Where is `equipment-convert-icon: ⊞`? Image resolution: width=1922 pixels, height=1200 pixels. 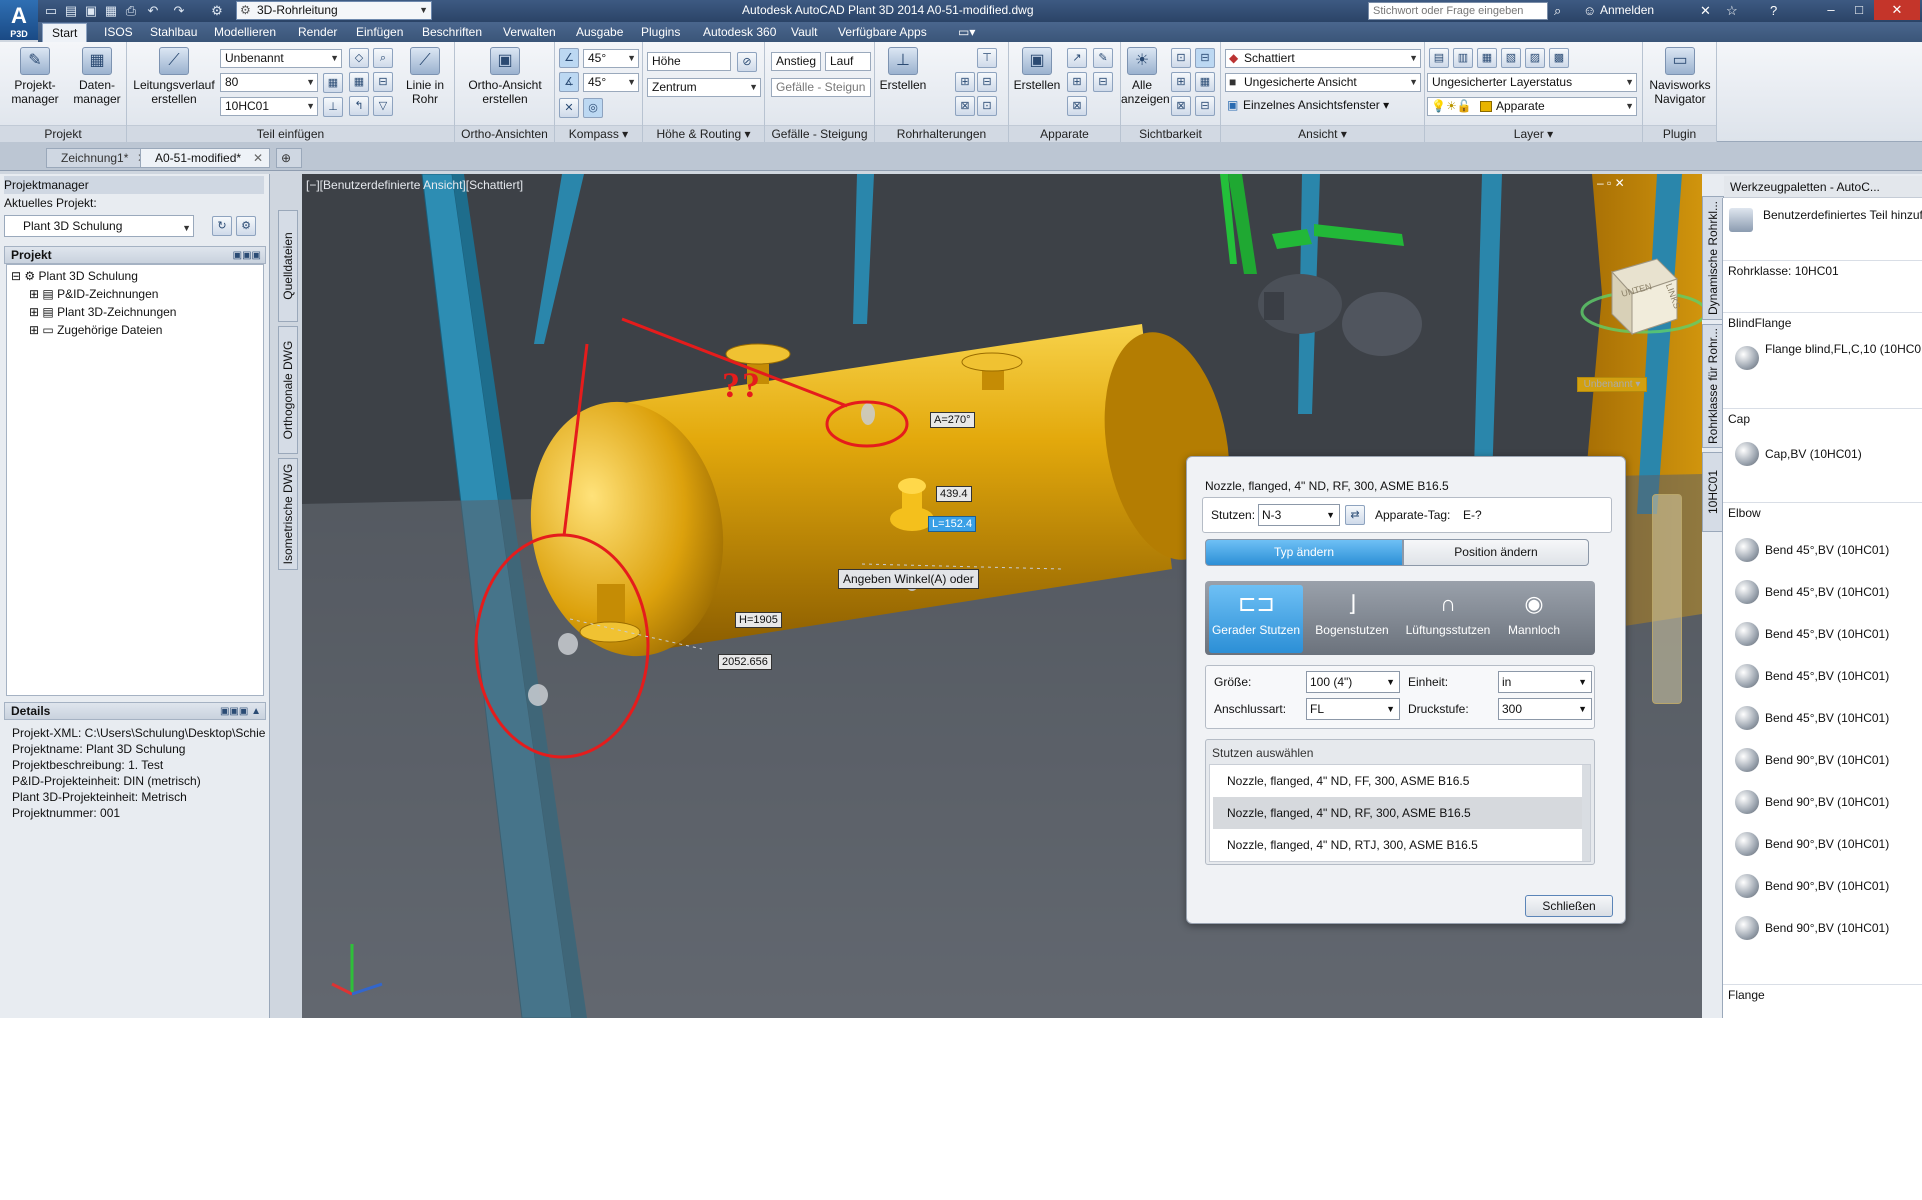 equipment-convert-icon: ⊞ is located at coordinates (1077, 82).